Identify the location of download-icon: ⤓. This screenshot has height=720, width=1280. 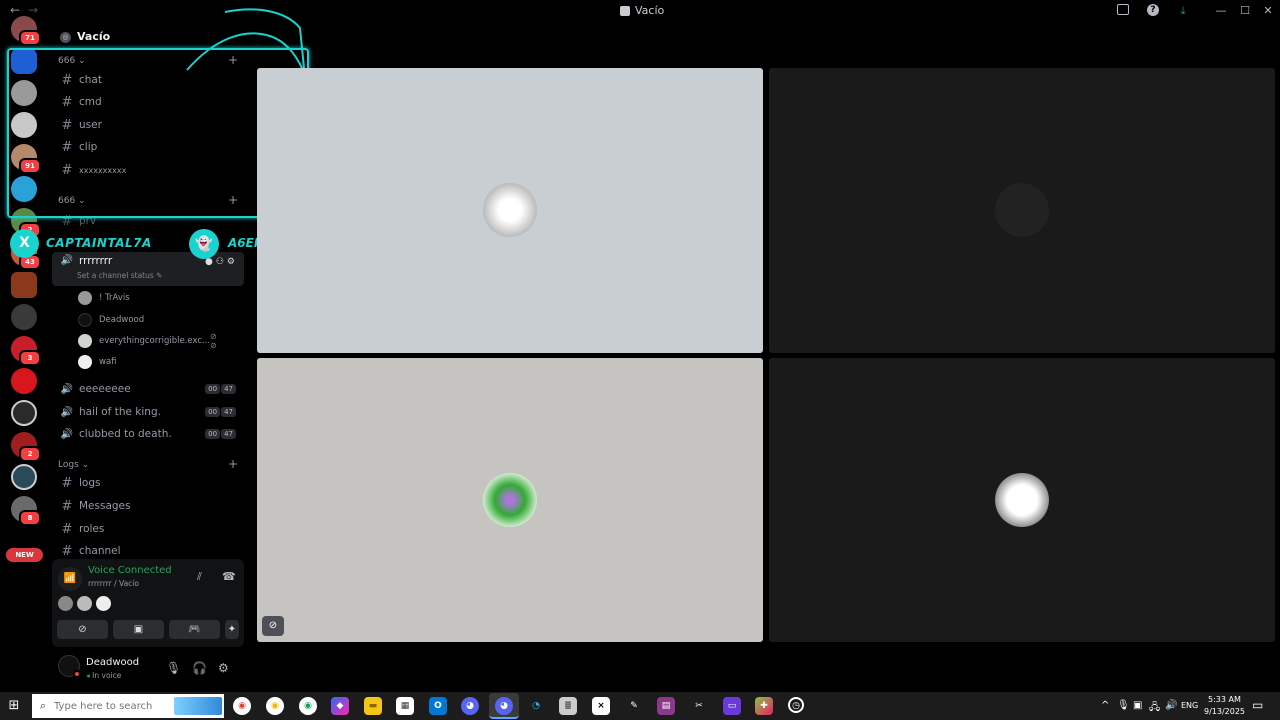
(1183, 11).